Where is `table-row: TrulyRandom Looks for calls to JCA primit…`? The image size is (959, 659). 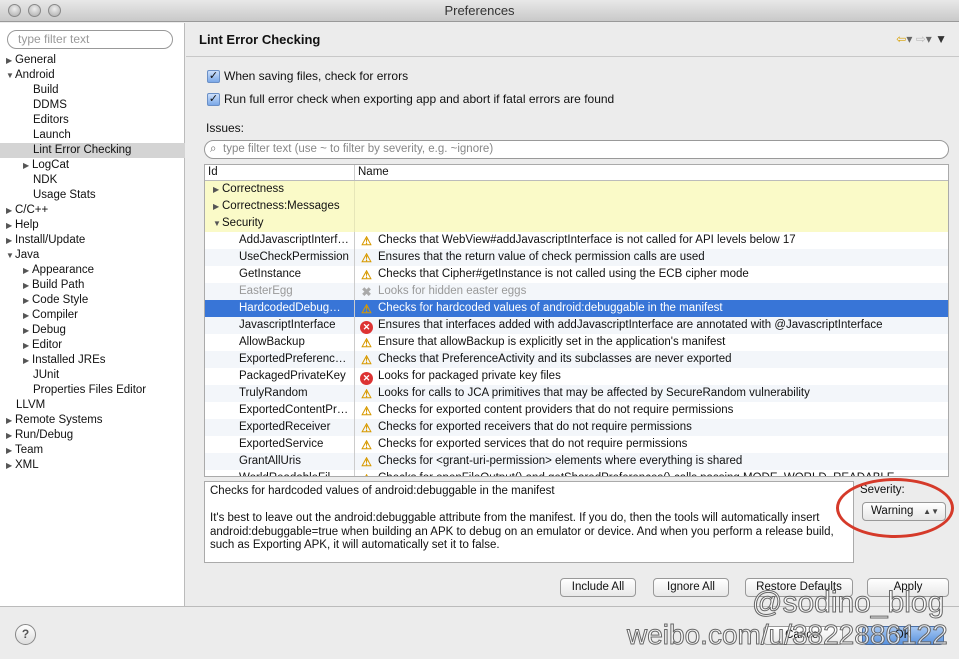 table-row: TrulyRandom Looks for calls to JCA primit… is located at coordinates (576, 393).